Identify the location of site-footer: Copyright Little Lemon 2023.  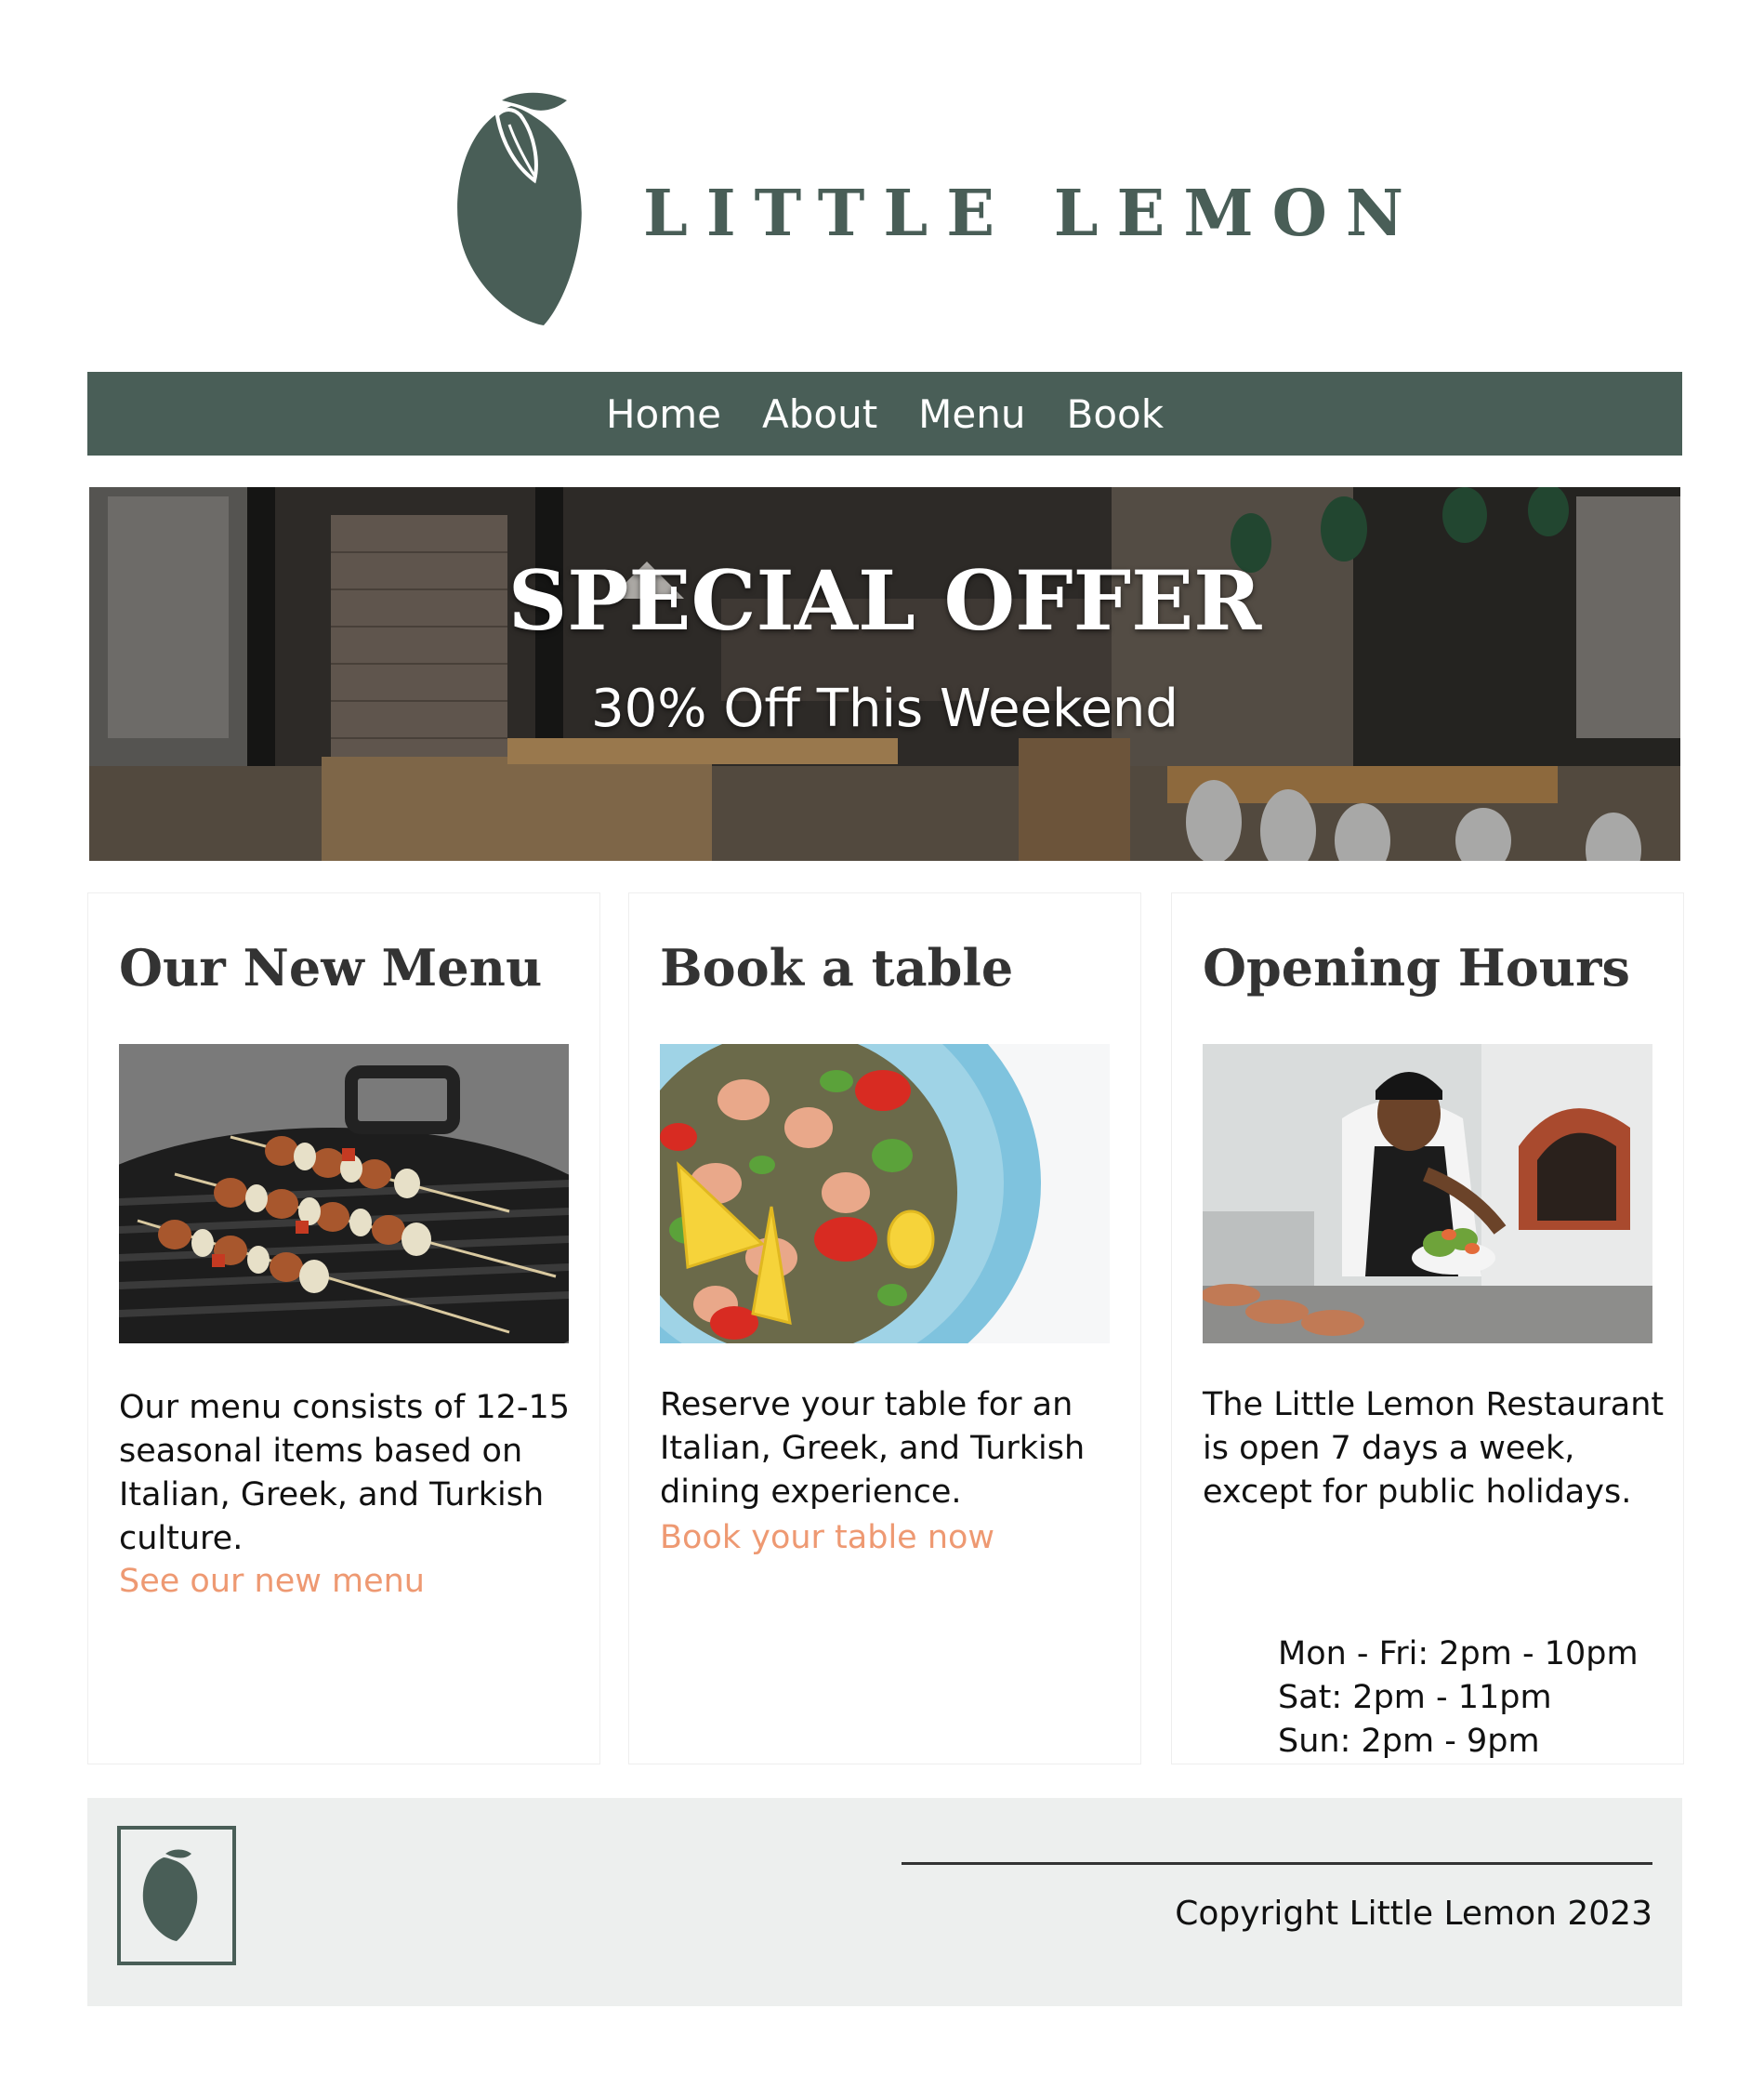
(884, 1902).